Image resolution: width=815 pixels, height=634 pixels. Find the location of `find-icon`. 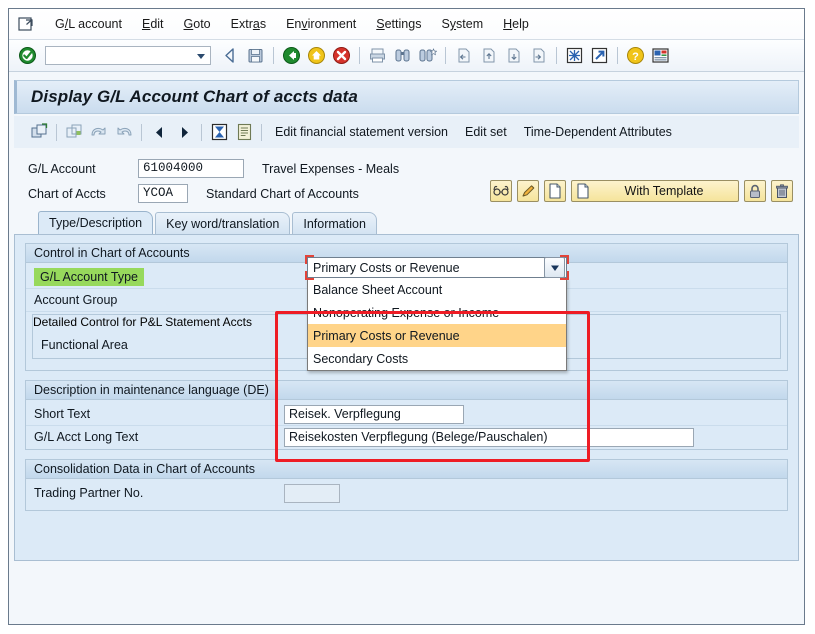

find-icon is located at coordinates (402, 55).